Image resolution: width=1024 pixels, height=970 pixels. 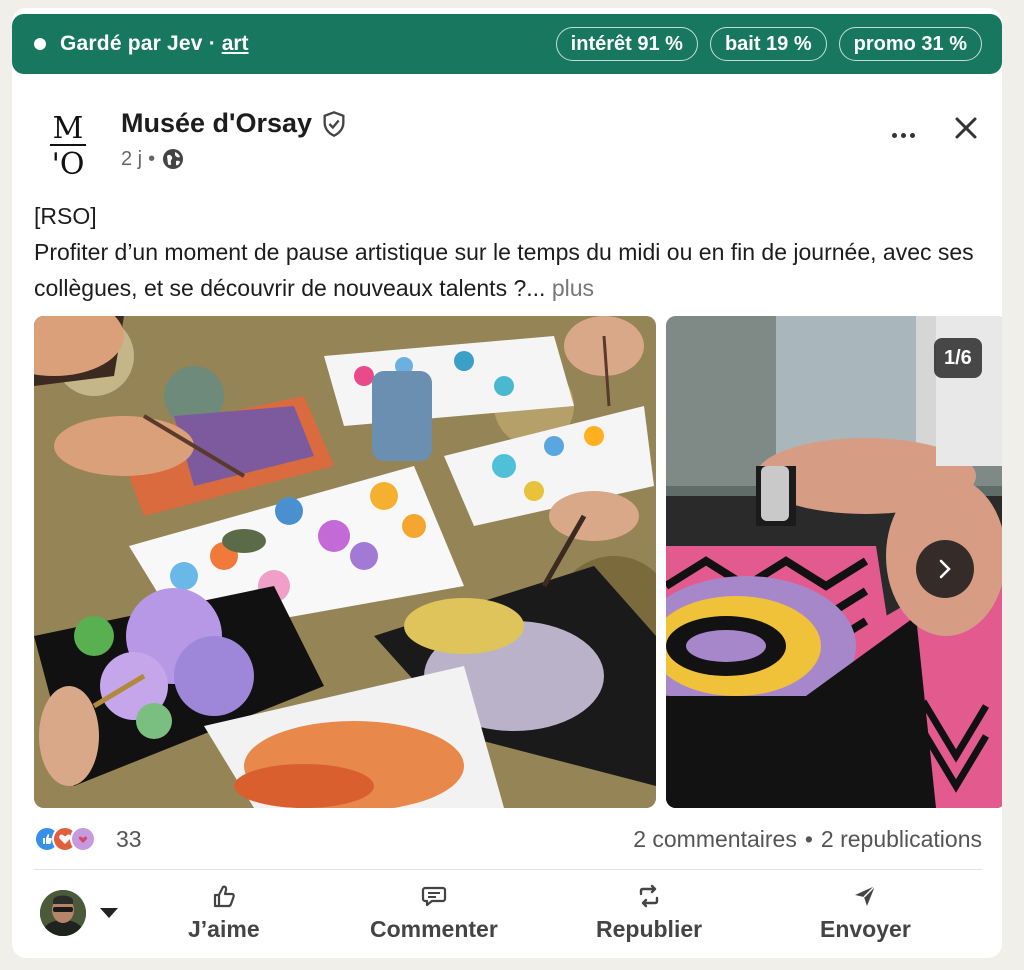 What do you see at coordinates (334, 123) in the screenshot?
I see `verified-shield-icon` at bounding box center [334, 123].